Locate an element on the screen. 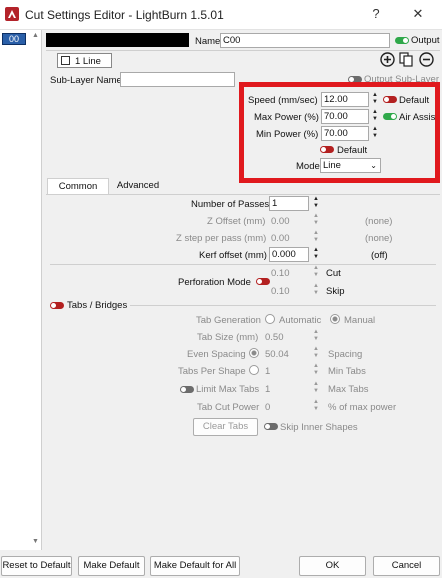  kerf-note: (off) is located at coordinates (379, 255).